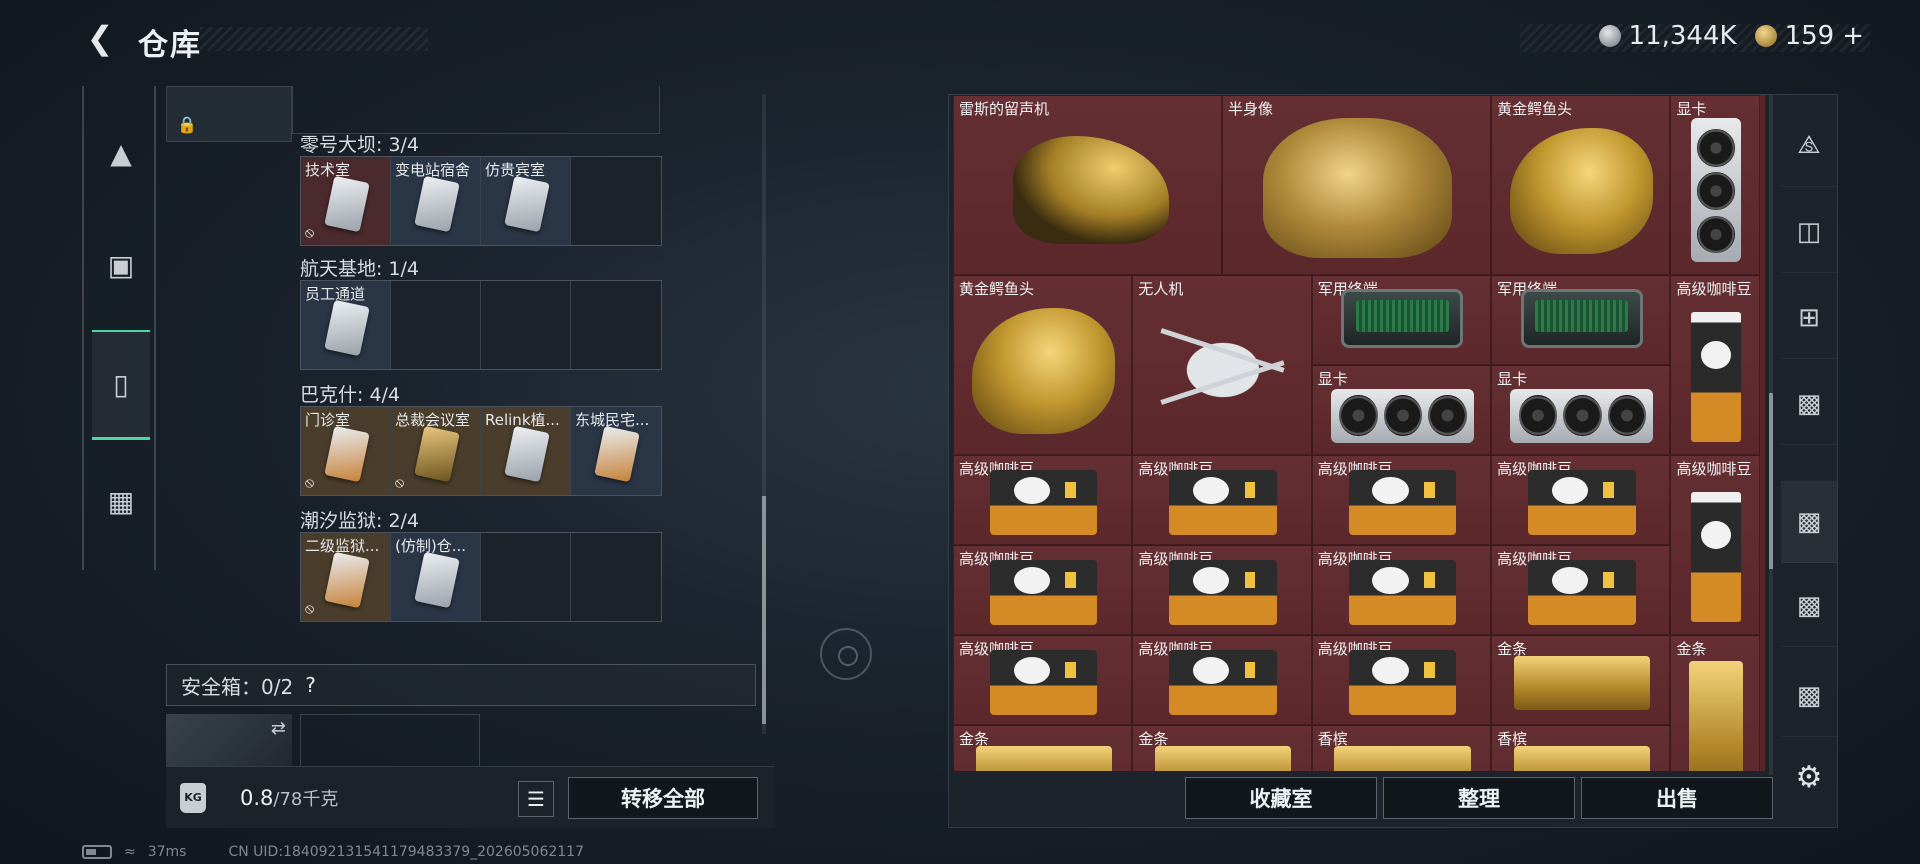 The image size is (1920, 864). Describe the element at coordinates (1088, 185) in the screenshot. I see `item-cell: 雷斯的留声机` at that location.